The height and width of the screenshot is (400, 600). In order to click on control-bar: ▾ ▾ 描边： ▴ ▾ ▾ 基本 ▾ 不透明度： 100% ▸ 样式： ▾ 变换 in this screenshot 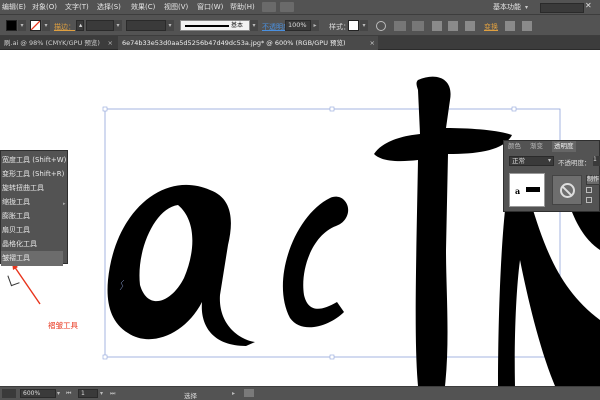, I will do `click(300, 25)`.